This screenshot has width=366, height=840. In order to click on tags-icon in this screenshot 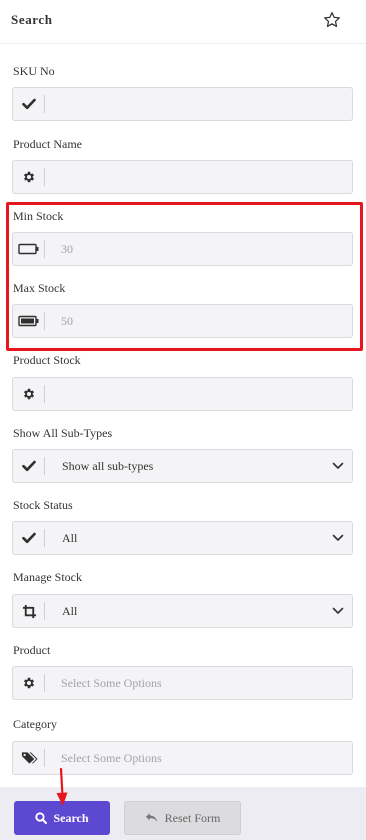, I will do `click(29, 758)`.